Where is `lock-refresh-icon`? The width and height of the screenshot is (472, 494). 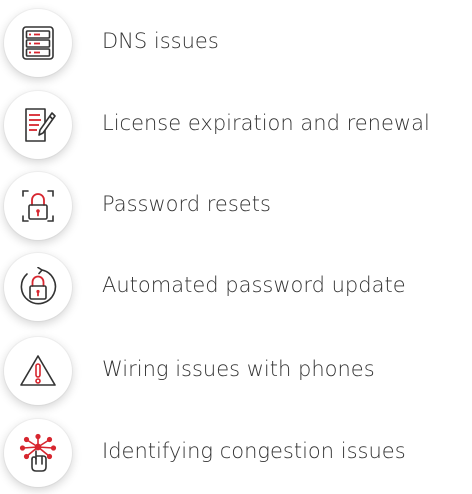 lock-refresh-icon is located at coordinates (38, 287).